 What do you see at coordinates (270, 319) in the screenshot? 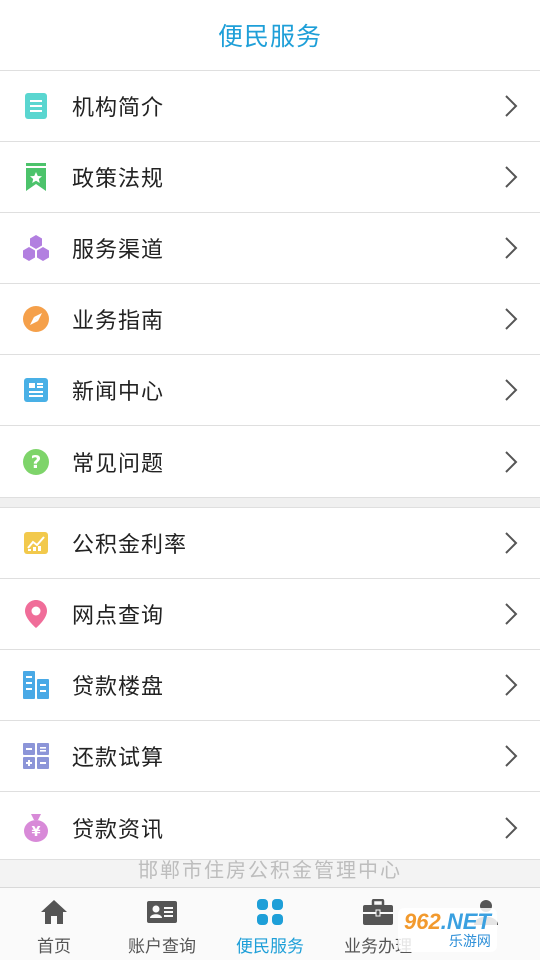
I see `menu-item-business-guide: 业务指南` at bounding box center [270, 319].